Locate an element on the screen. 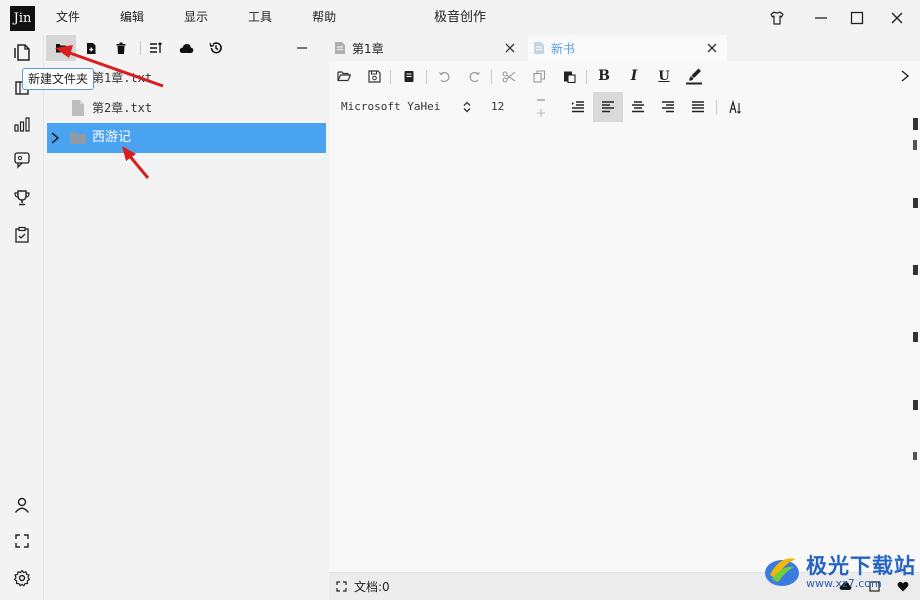  menu-tools: 工具 is located at coordinates (260, 17).